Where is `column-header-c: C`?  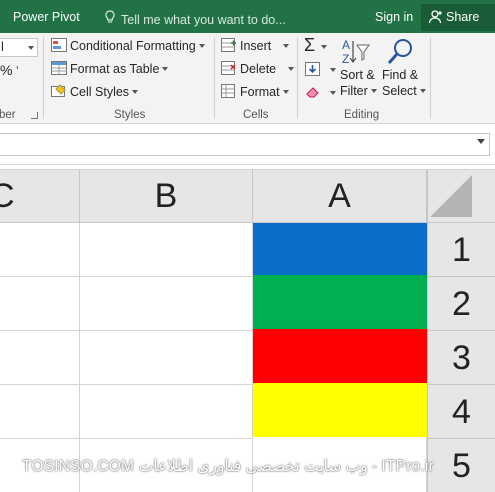
column-header-c: C is located at coordinates (40, 196).